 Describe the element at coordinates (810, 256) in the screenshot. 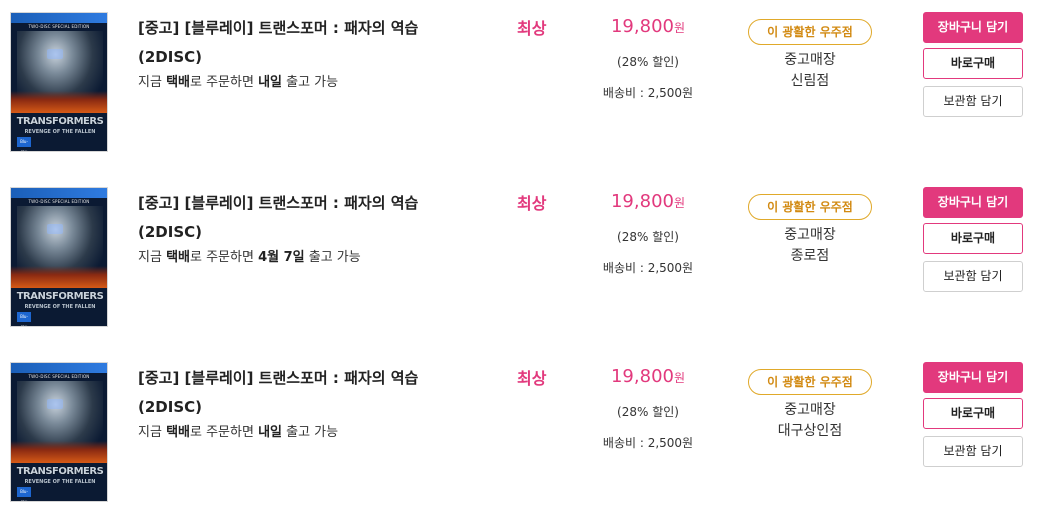

I see `store-line2: 종로점` at that location.